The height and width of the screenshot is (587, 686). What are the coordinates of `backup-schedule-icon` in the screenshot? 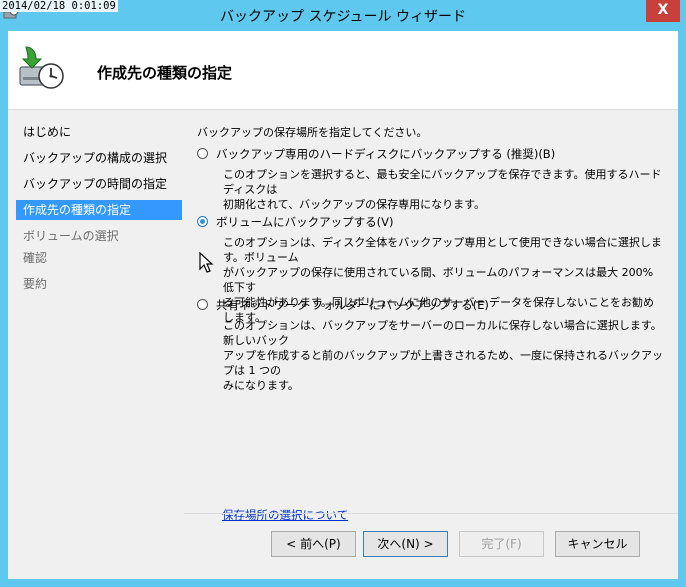 It's located at (41, 67).